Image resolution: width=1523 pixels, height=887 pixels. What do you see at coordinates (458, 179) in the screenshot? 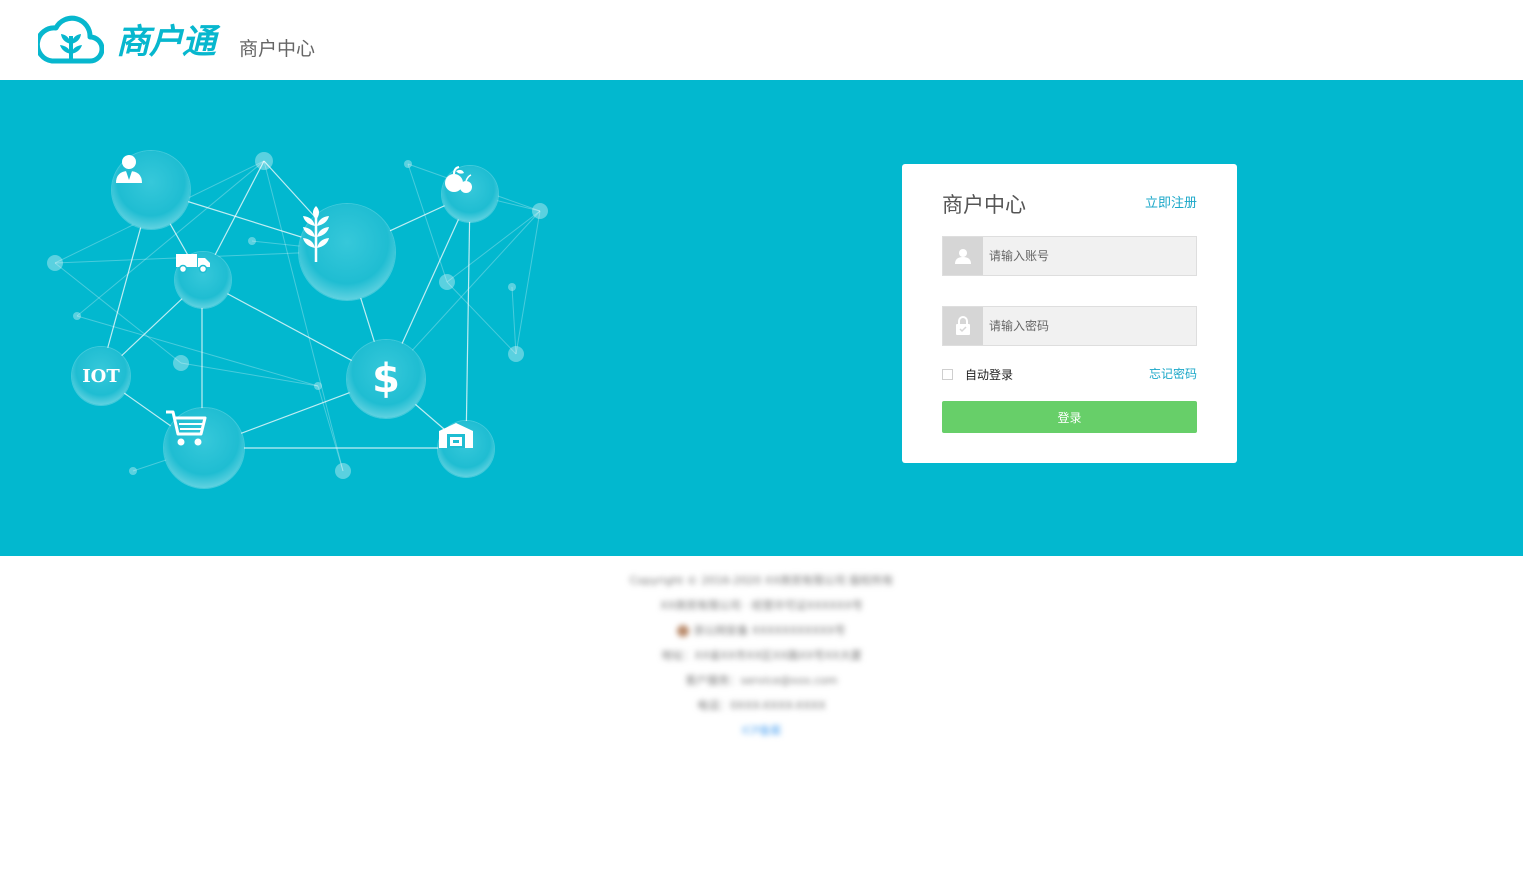
I see `fruit-icon` at bounding box center [458, 179].